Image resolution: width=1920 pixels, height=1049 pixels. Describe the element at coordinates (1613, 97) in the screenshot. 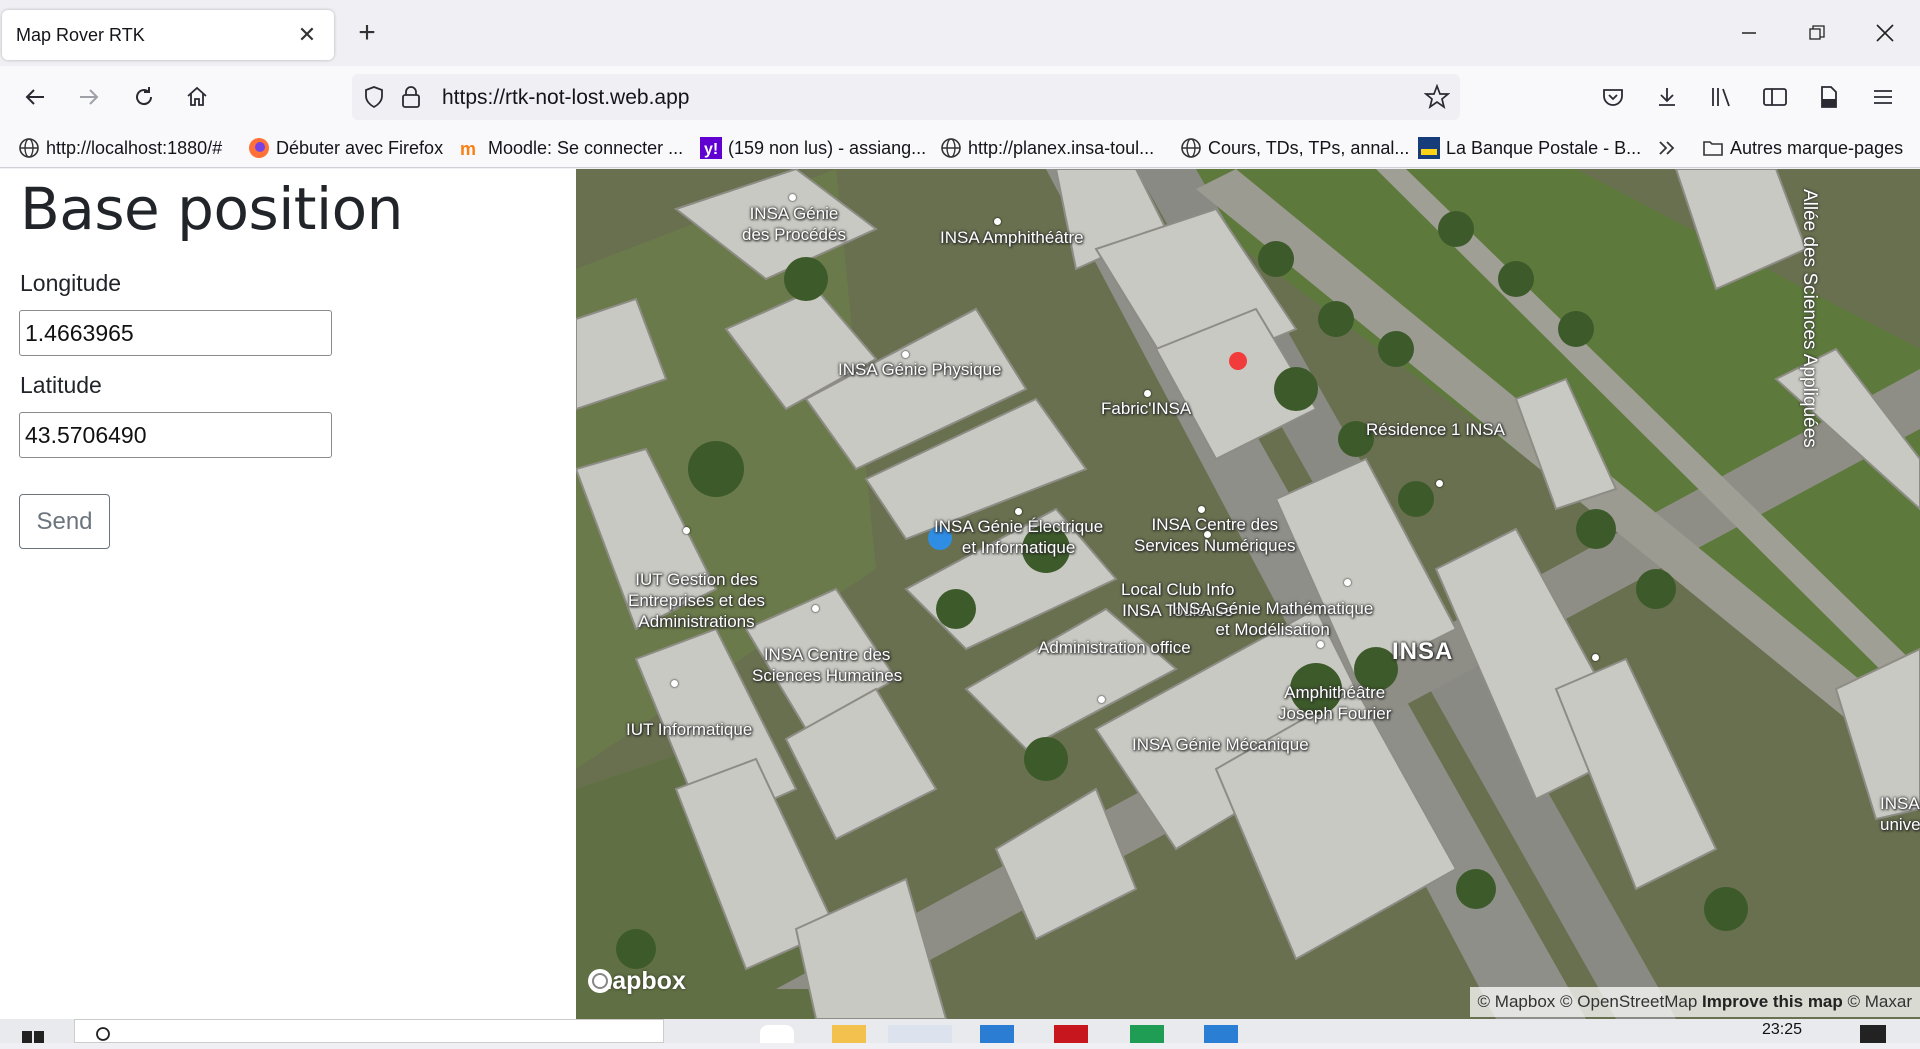

I see `pocket-icon` at that location.